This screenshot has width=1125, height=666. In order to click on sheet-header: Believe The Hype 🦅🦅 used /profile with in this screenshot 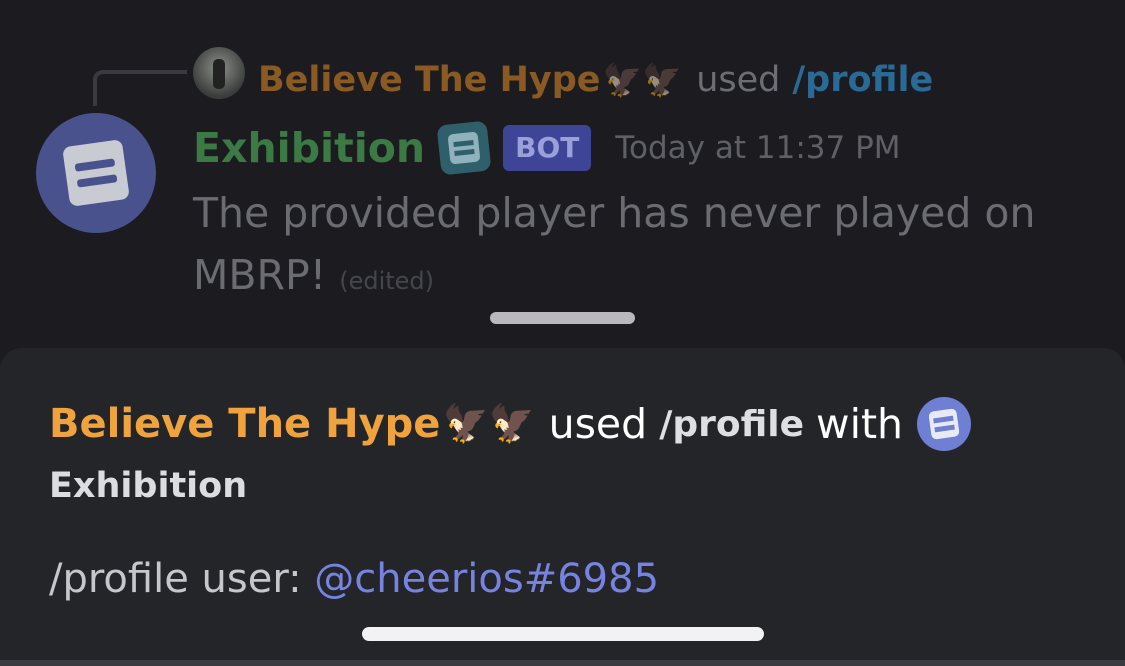, I will do `click(510, 424)`.